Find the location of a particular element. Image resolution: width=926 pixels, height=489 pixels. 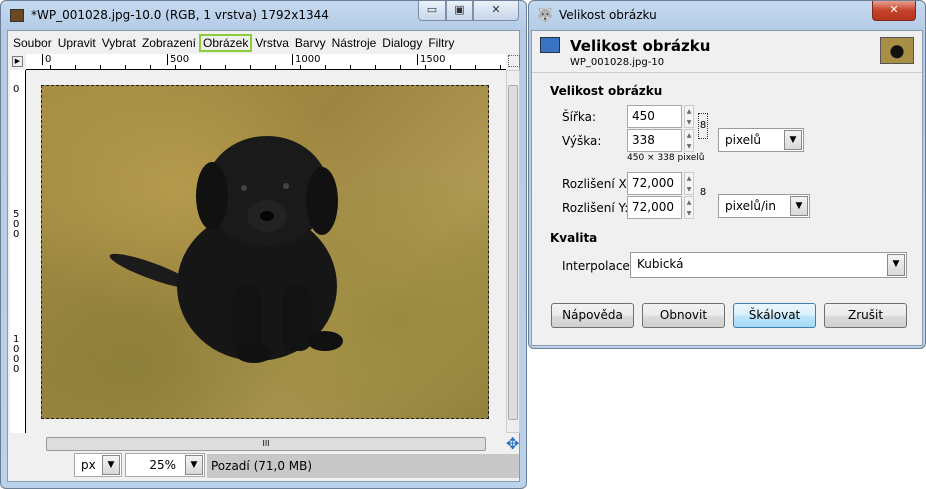

menu-barvy: Barvy is located at coordinates (310, 43).